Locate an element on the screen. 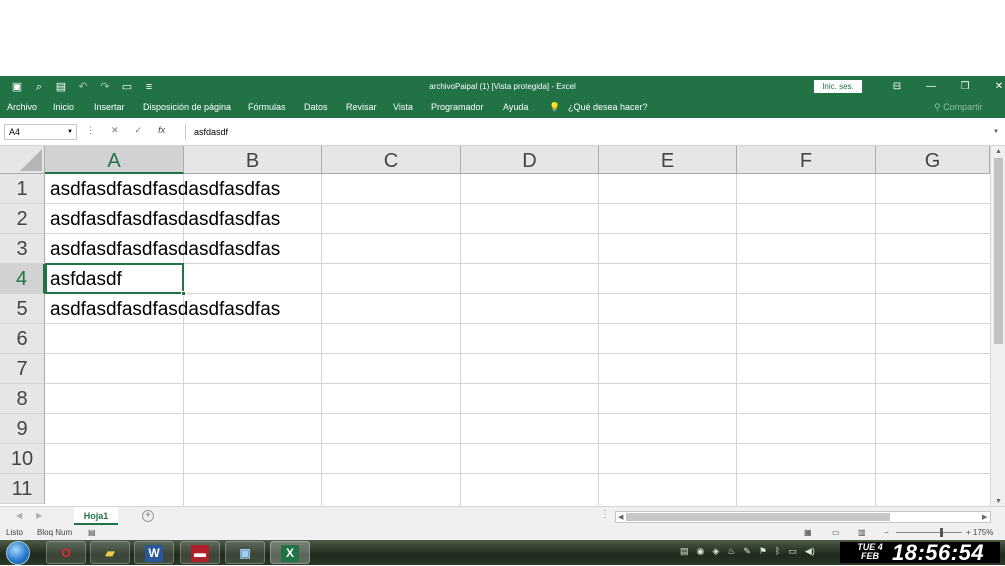 Image resolution: width=1005 pixels, height=566 pixels. horizontal-scroll-thumb is located at coordinates (758, 517).